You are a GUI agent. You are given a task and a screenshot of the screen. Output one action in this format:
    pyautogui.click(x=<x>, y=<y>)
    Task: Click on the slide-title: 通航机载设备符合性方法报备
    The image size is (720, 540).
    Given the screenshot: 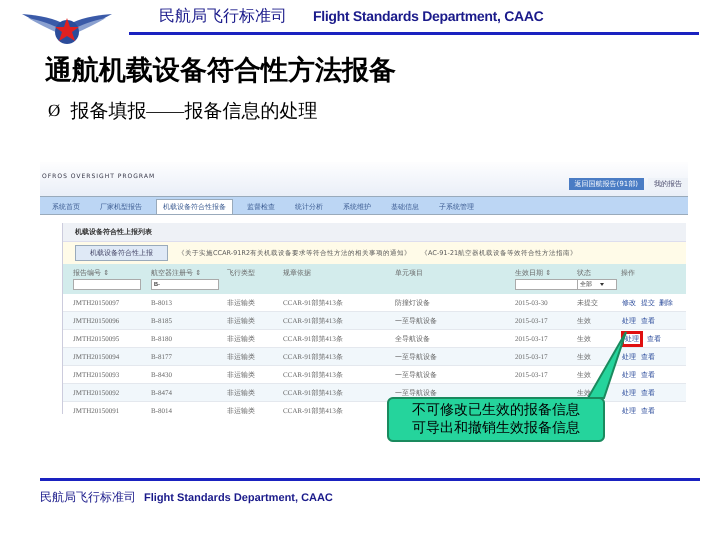 What is the action you would take?
    pyautogui.click(x=220, y=70)
    